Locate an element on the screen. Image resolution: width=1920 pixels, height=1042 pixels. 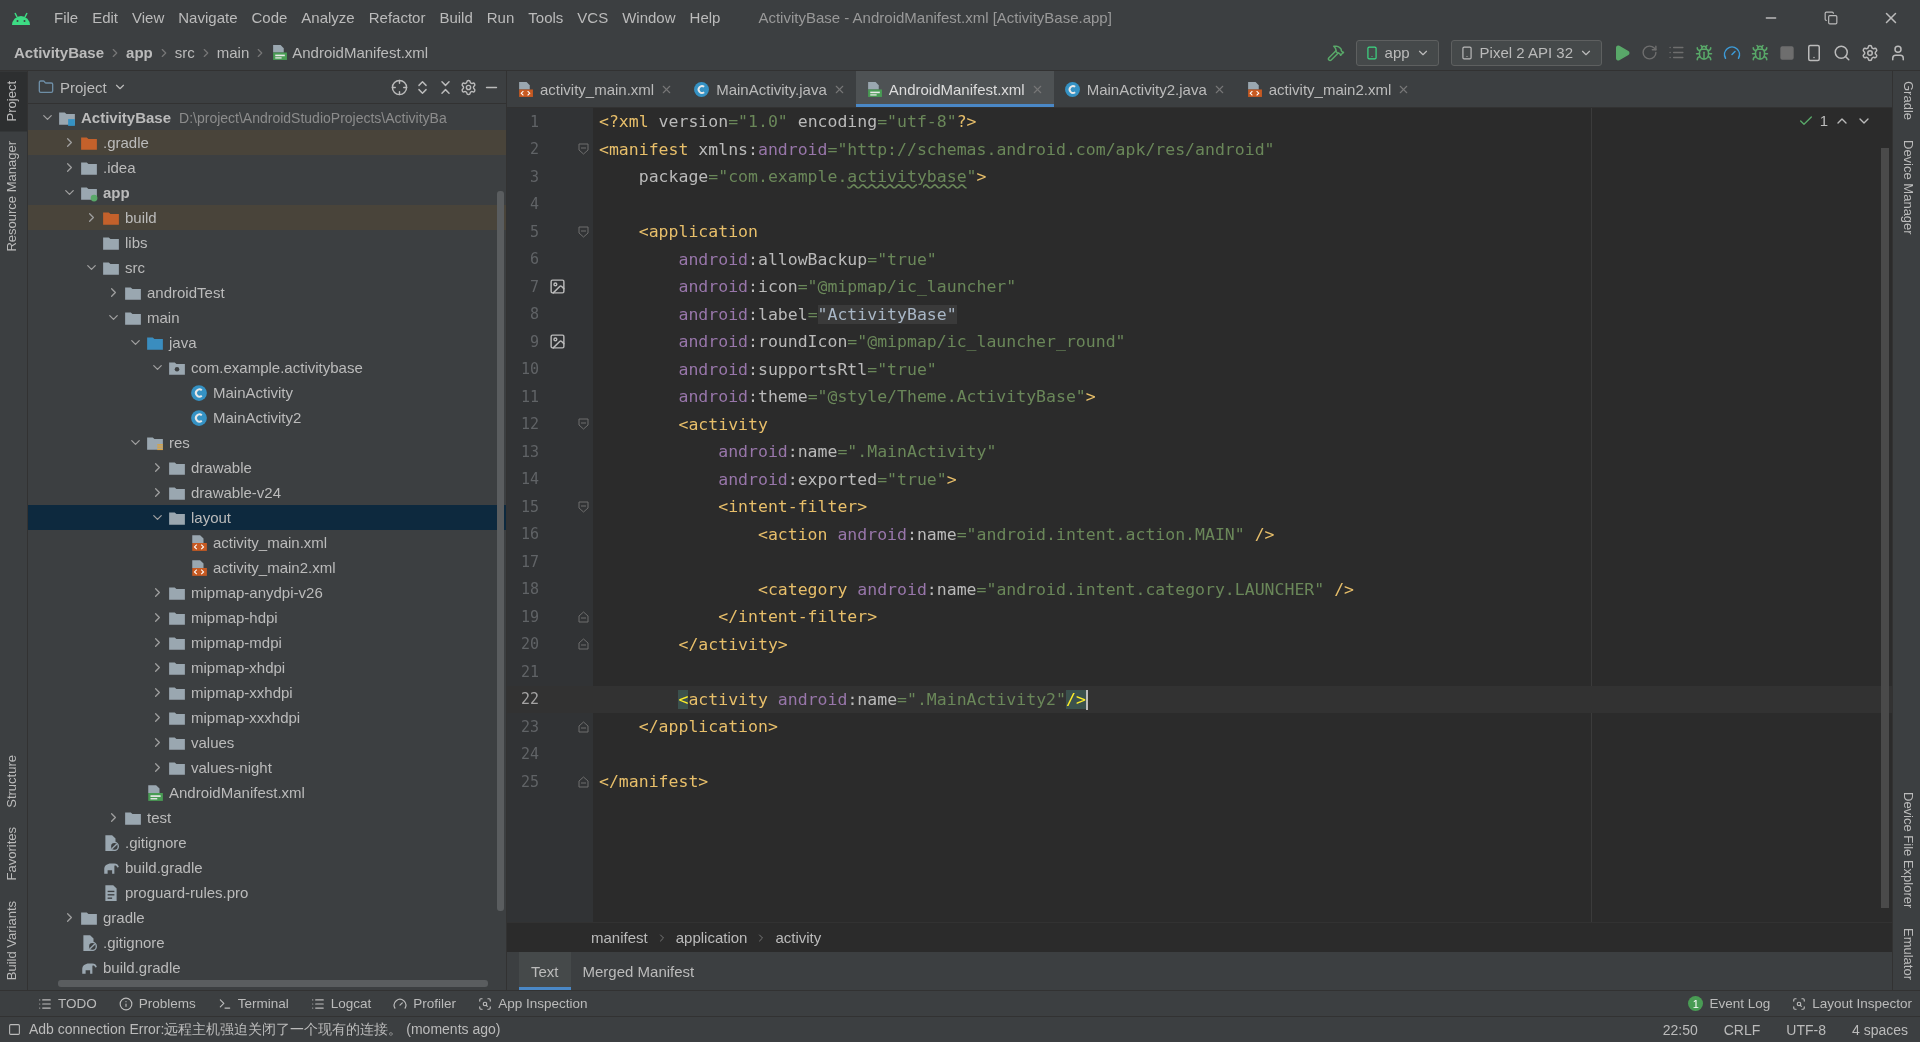
tree-item: main is located at coordinates (267, 317).